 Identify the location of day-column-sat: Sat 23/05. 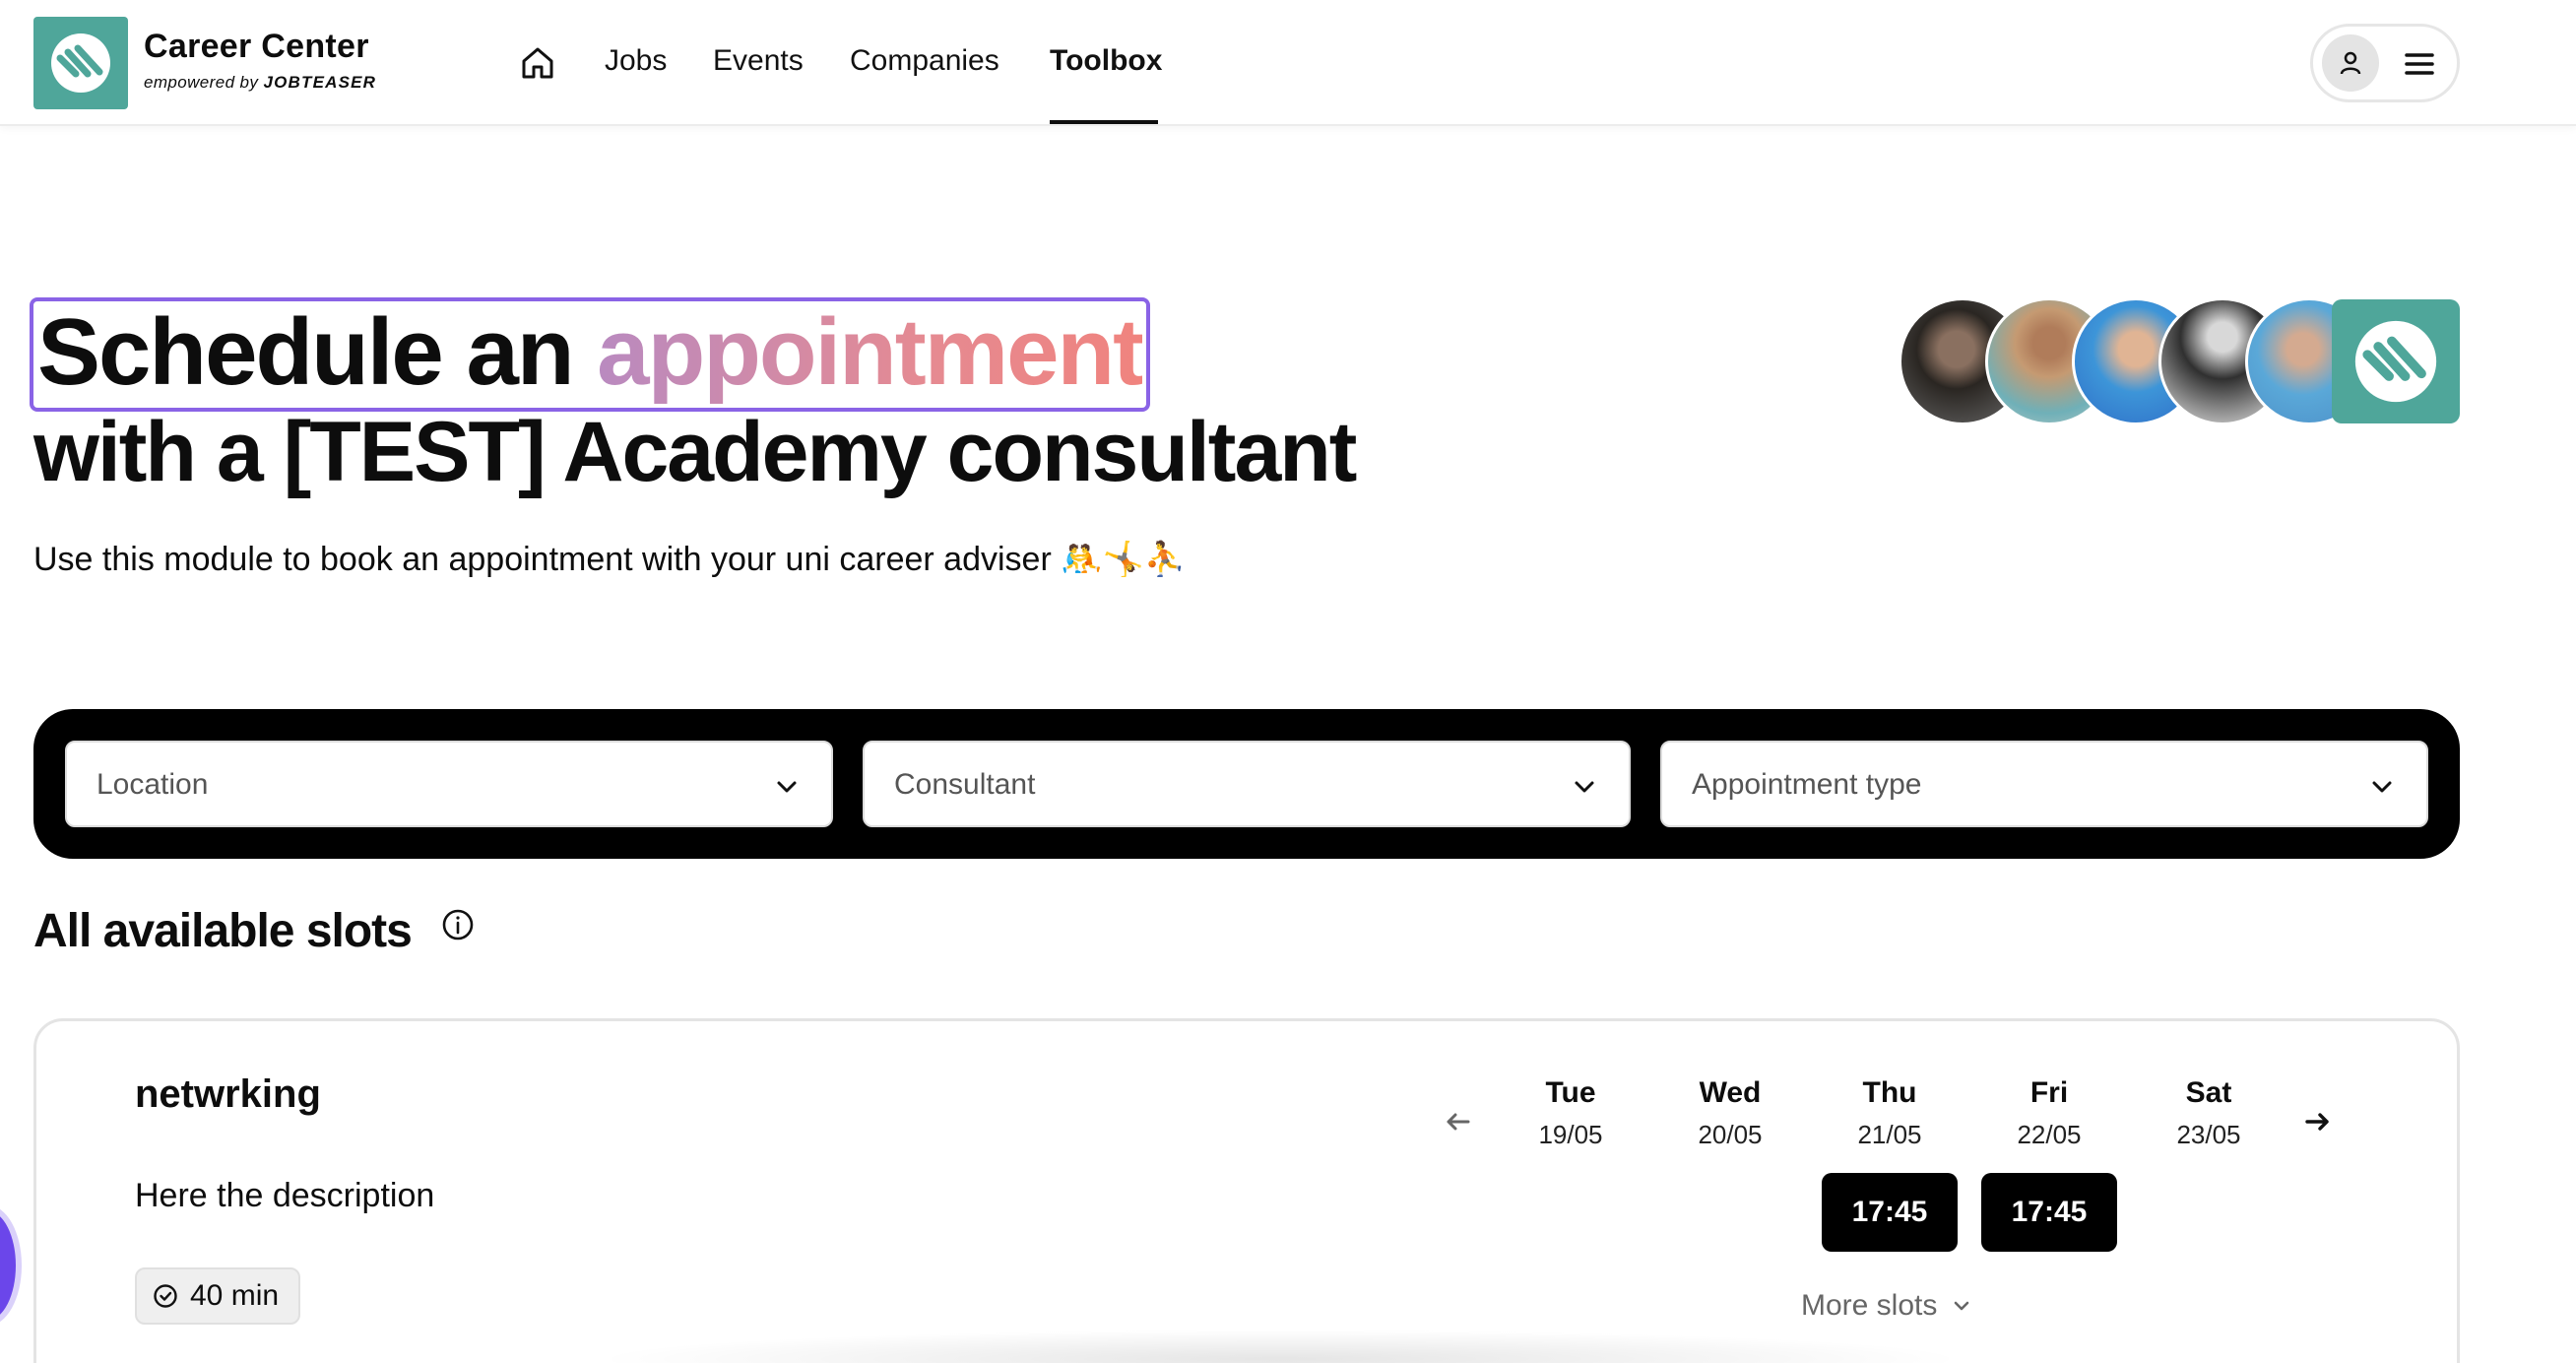
(2209, 1113).